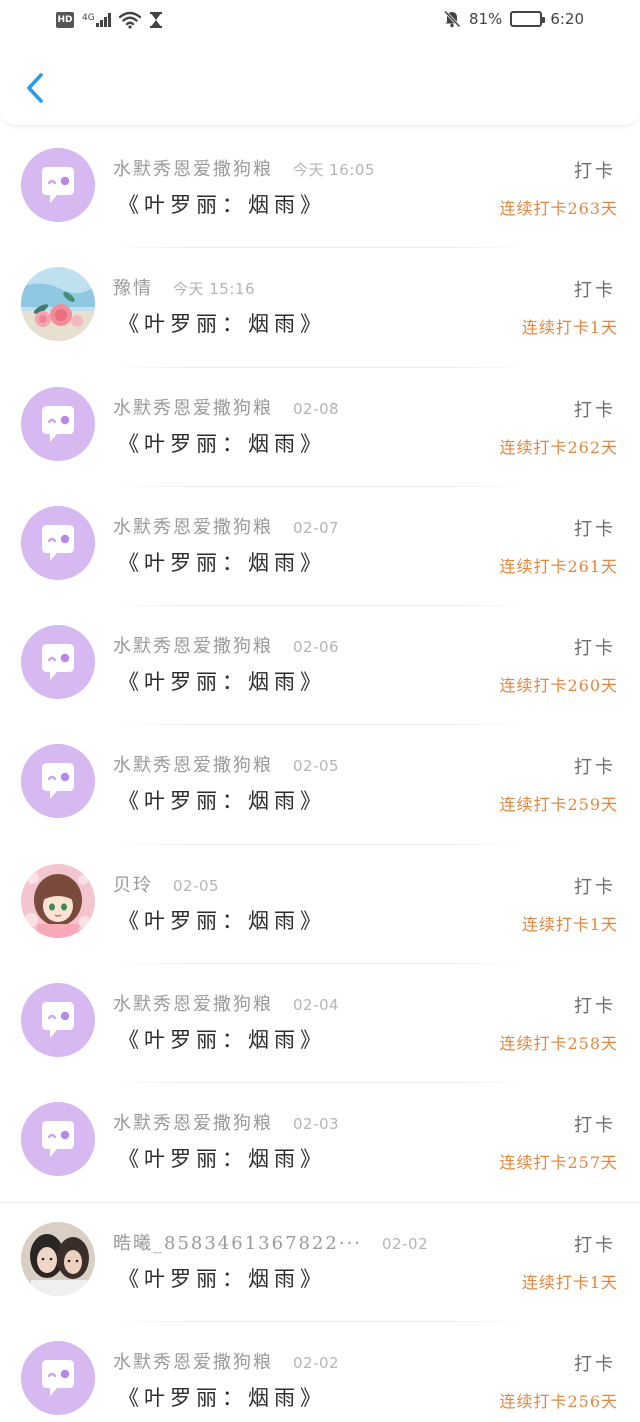 The width and height of the screenshot is (640, 1422). Describe the element at coordinates (133, 884) in the screenshot. I see `user-name: 贝玲` at that location.